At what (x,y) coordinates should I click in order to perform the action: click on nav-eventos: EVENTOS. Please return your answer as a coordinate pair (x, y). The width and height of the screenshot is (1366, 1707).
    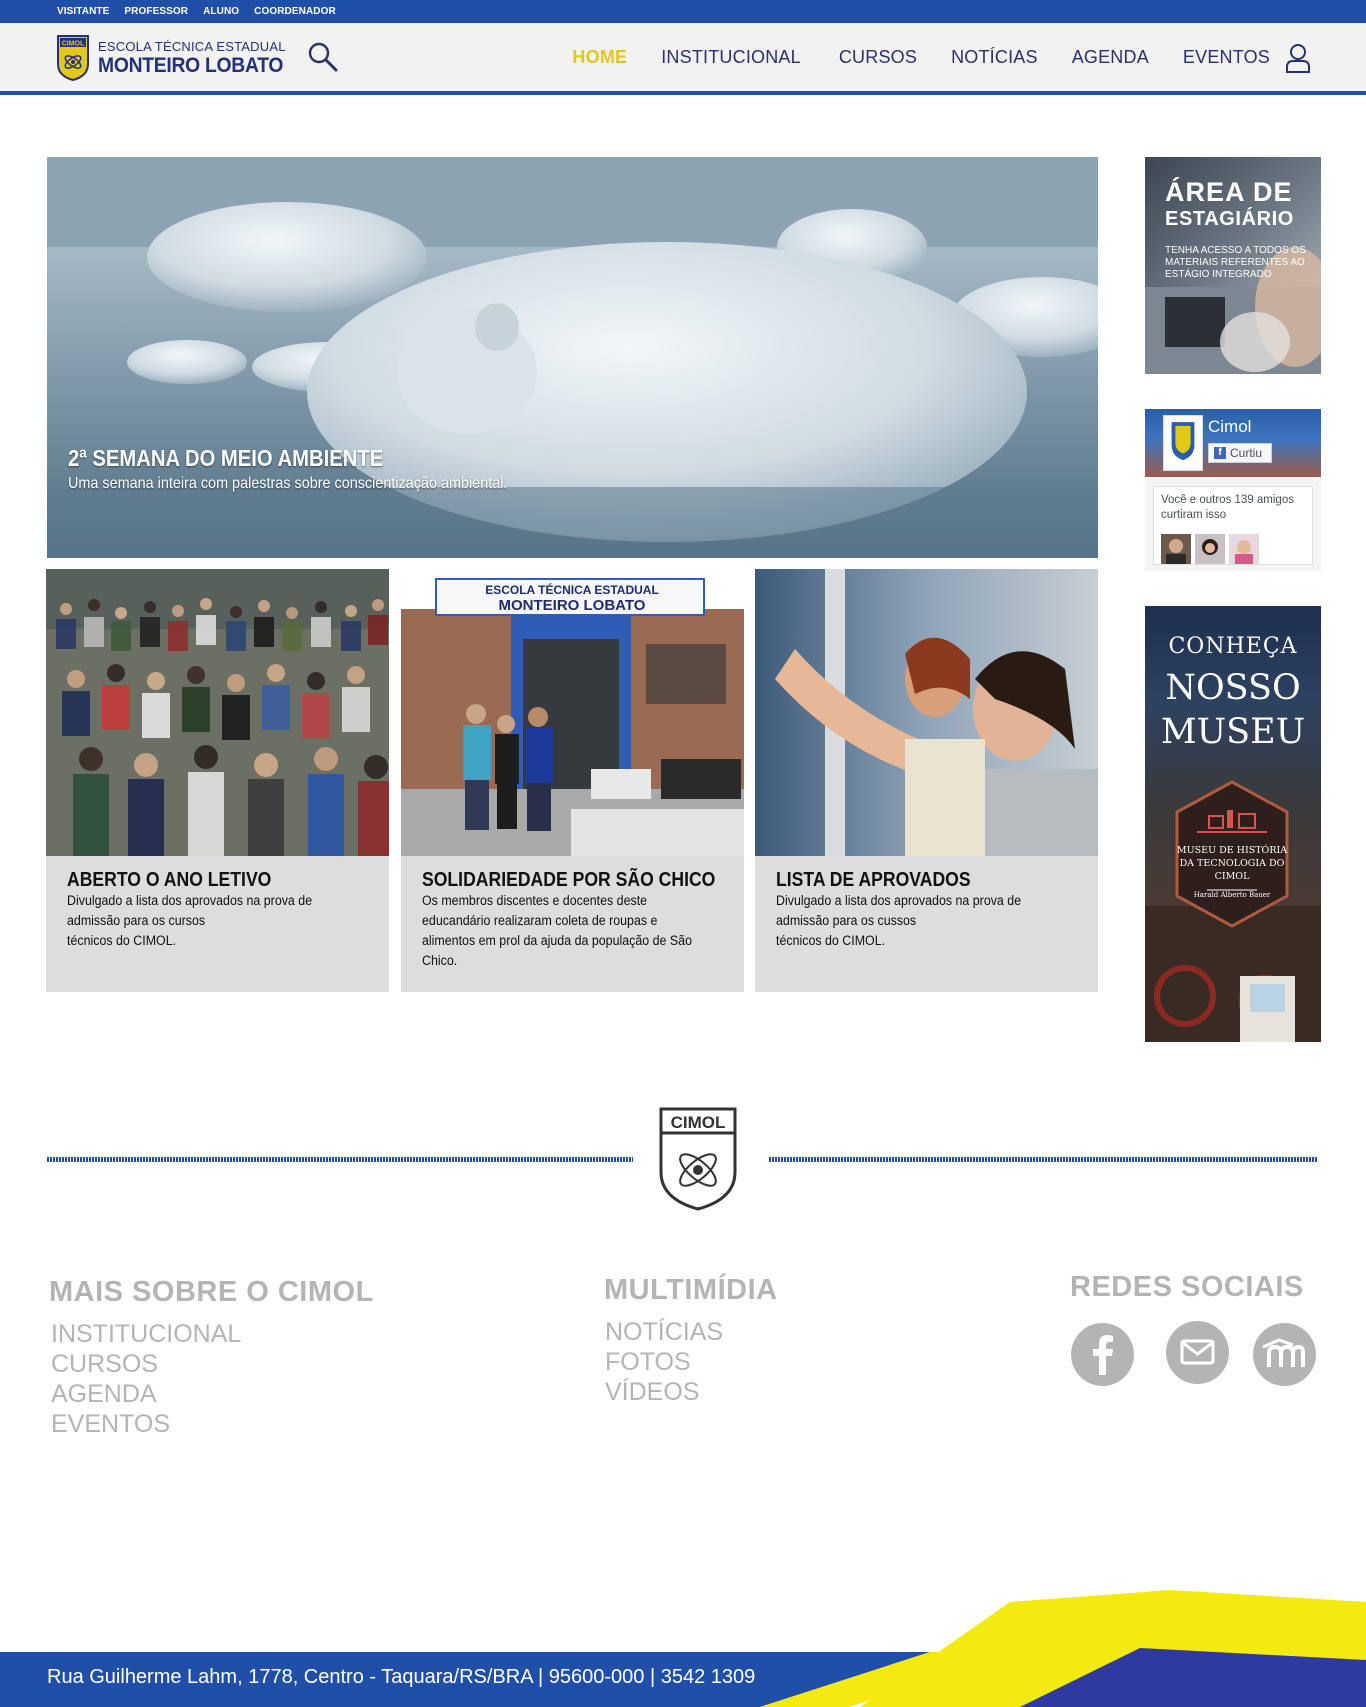
    Looking at the image, I should click on (1226, 57).